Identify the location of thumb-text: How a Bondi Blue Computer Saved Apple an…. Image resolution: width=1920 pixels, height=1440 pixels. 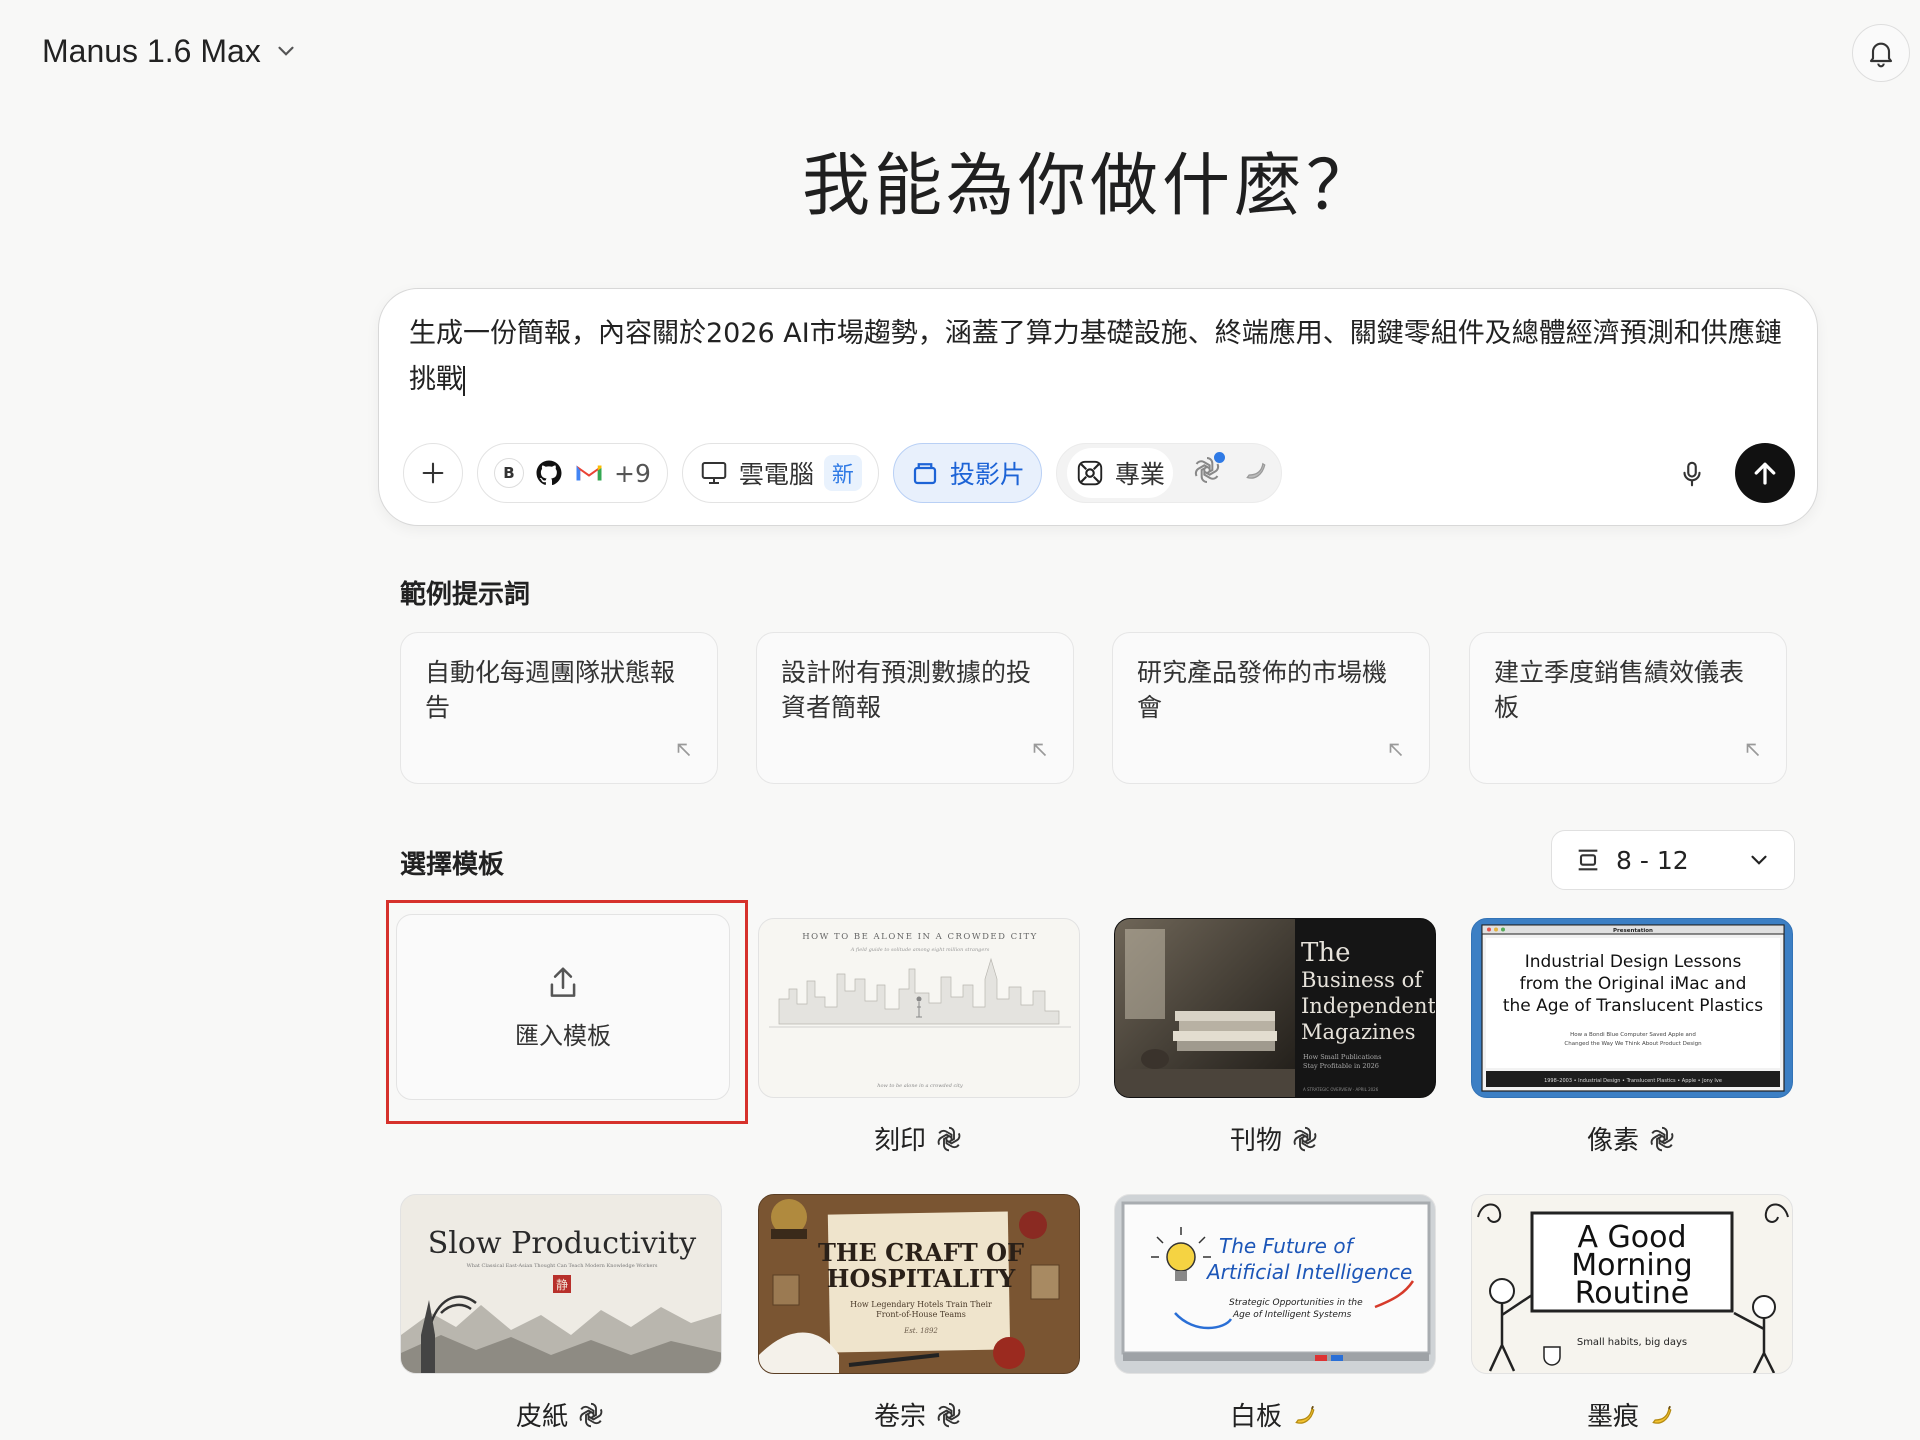
(1633, 1035).